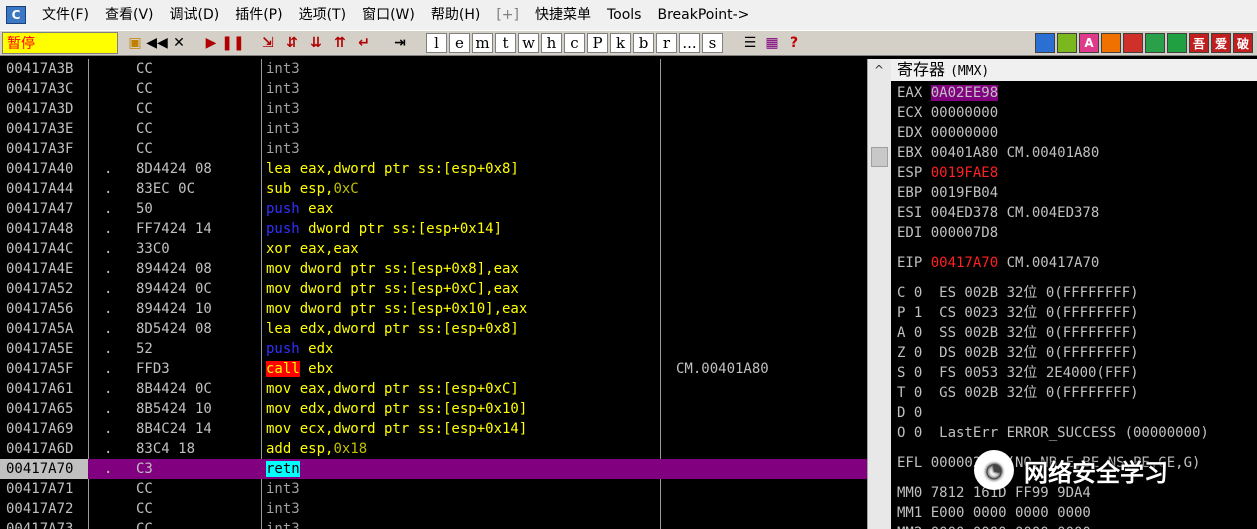 Image resolution: width=1257 pixels, height=529 pixels. Describe the element at coordinates (998, 153) in the screenshot. I see `register-row: EBX 00401A80 CM.00401A80` at that location.